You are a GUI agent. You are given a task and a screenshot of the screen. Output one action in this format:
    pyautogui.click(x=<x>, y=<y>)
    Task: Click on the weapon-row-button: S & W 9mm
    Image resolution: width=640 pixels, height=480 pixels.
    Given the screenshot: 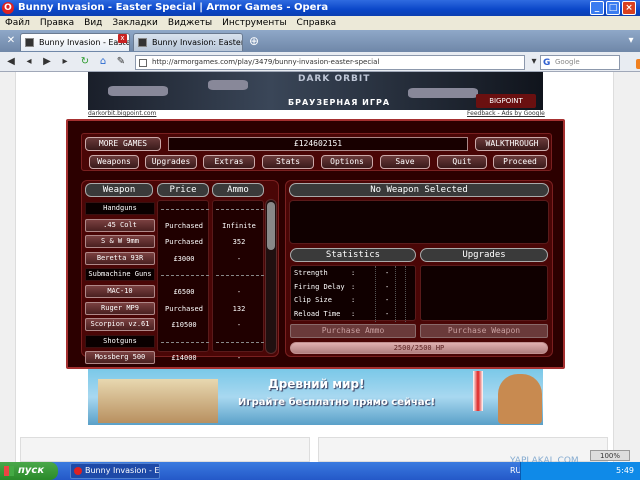 What is the action you would take?
    pyautogui.click(x=120, y=241)
    